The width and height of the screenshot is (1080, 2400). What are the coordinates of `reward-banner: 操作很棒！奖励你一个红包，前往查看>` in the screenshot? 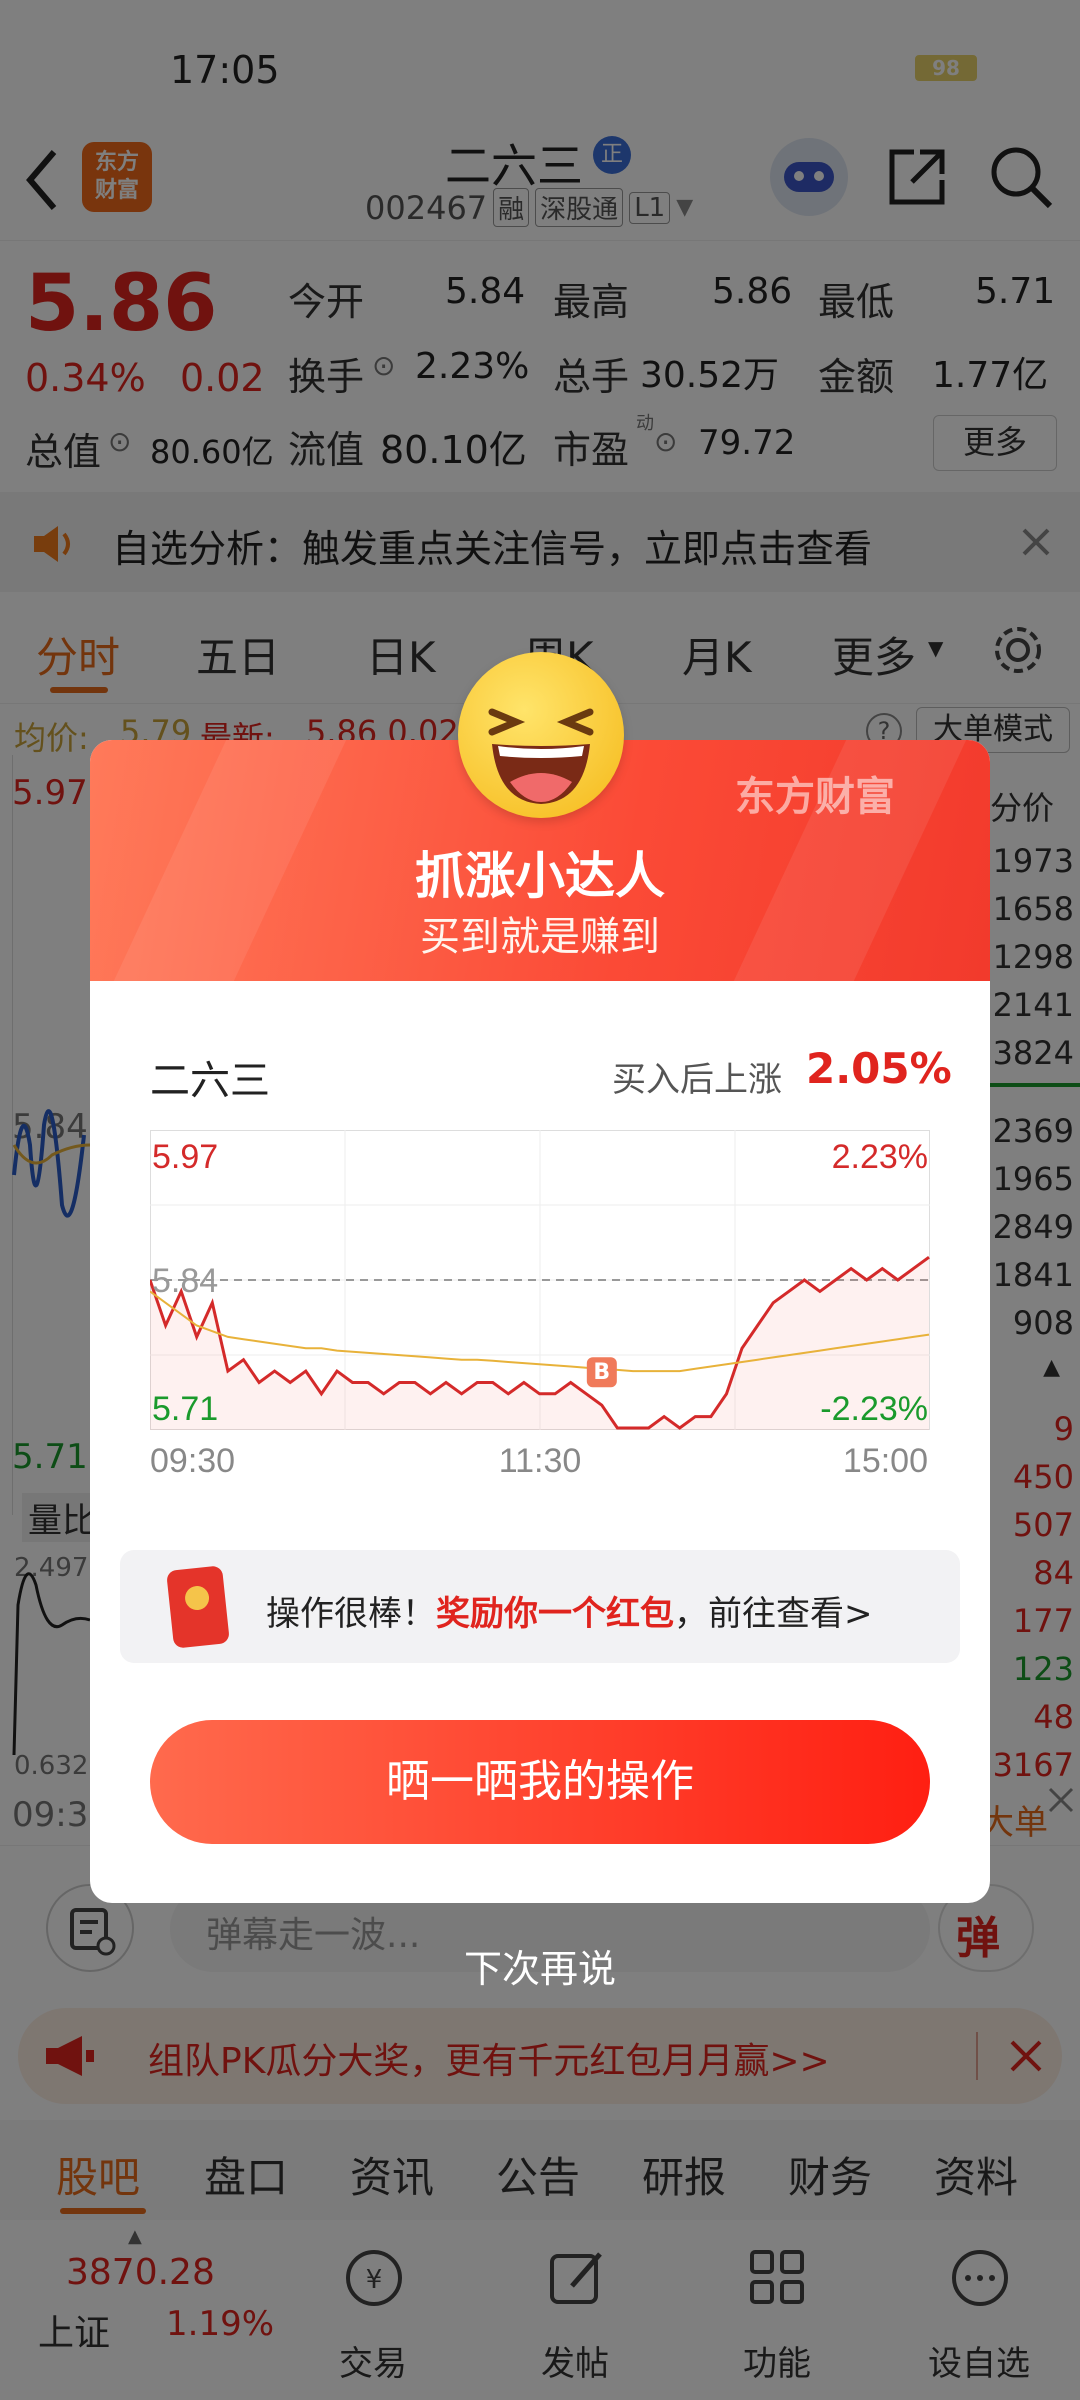 It's located at (540, 1606).